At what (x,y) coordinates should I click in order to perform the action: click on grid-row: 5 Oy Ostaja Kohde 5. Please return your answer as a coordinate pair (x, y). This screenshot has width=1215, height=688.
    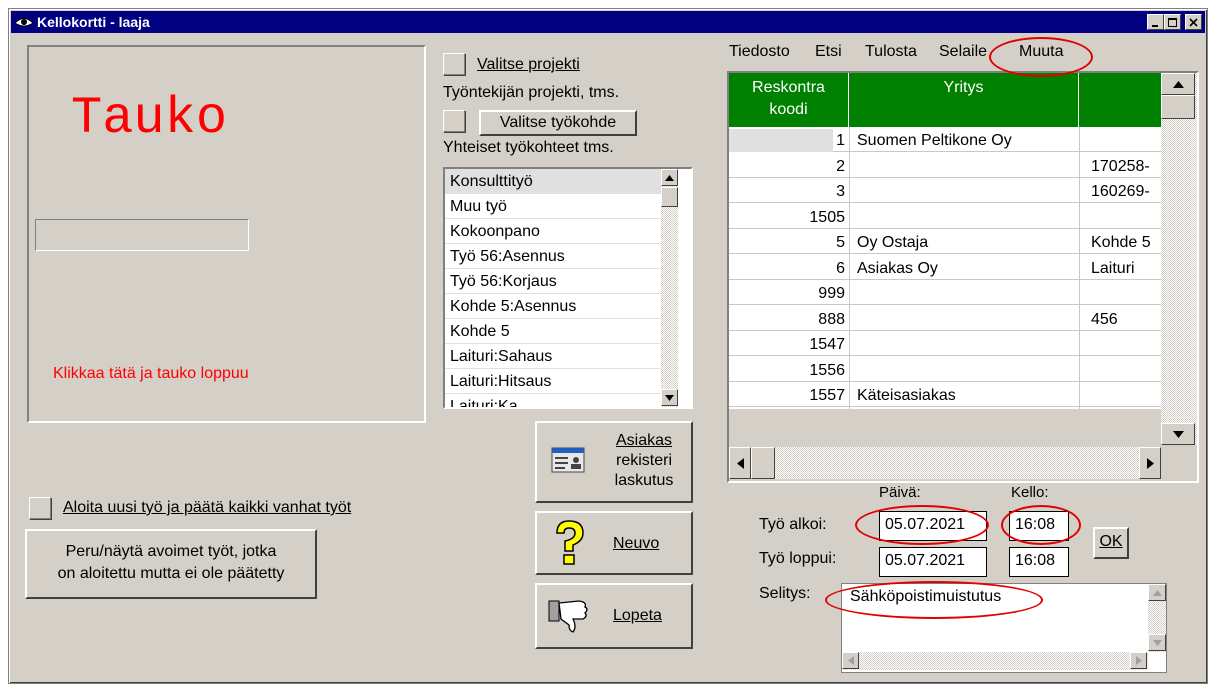
    Looking at the image, I should click on (945, 242).